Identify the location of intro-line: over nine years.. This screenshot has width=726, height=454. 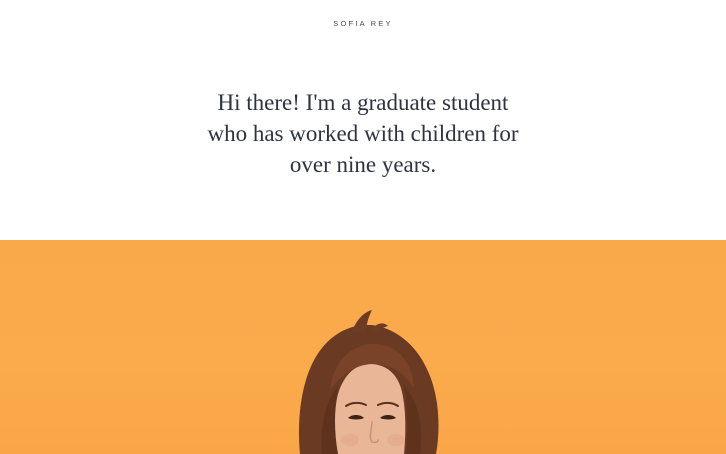
(363, 164).